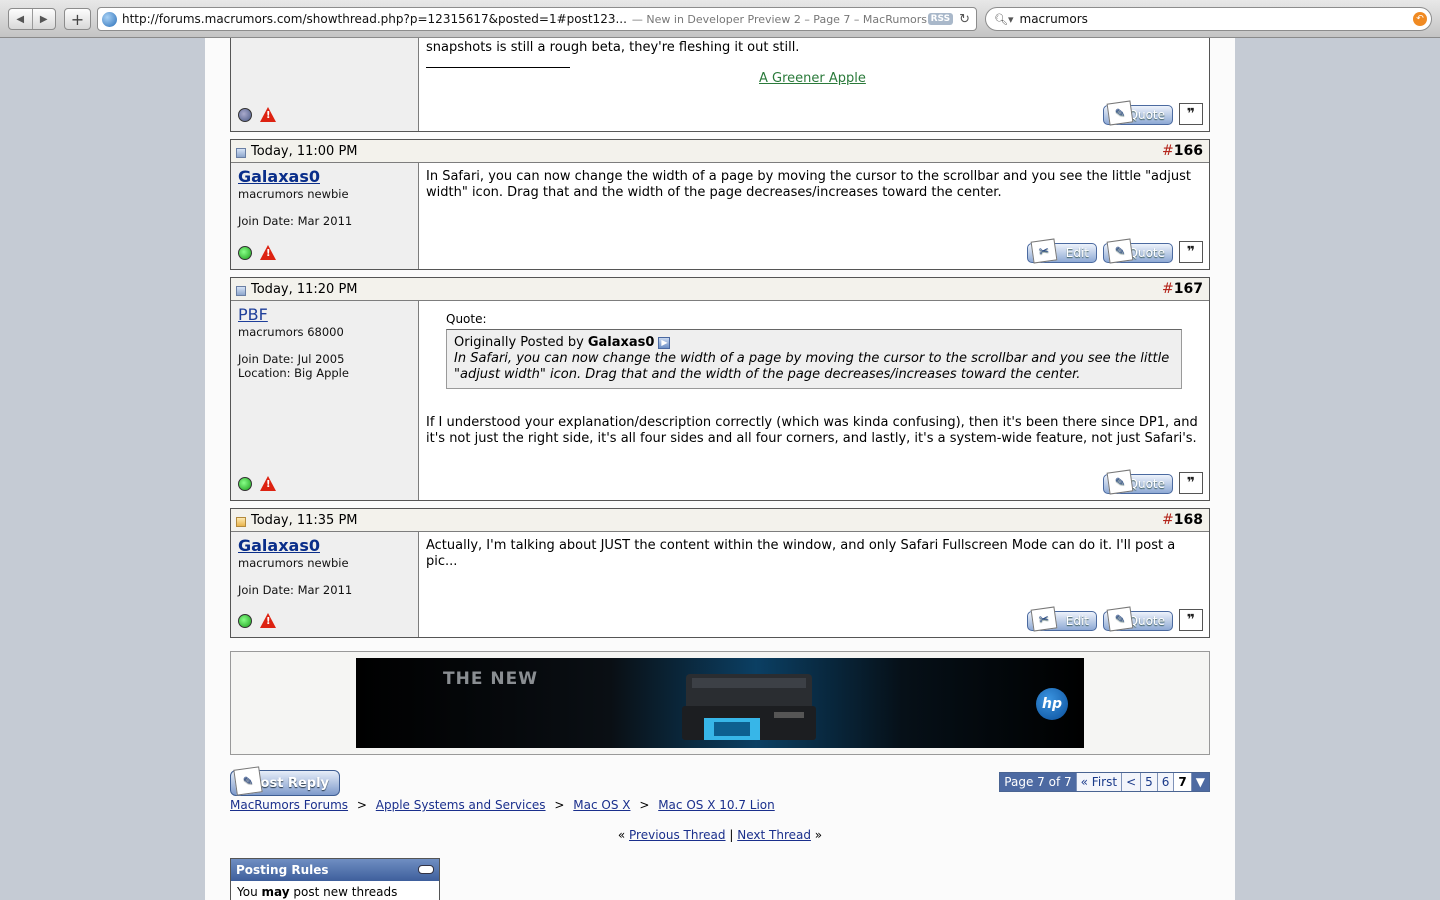 The image size is (1440, 900). I want to click on post-number-value: 168, so click(1188, 520).